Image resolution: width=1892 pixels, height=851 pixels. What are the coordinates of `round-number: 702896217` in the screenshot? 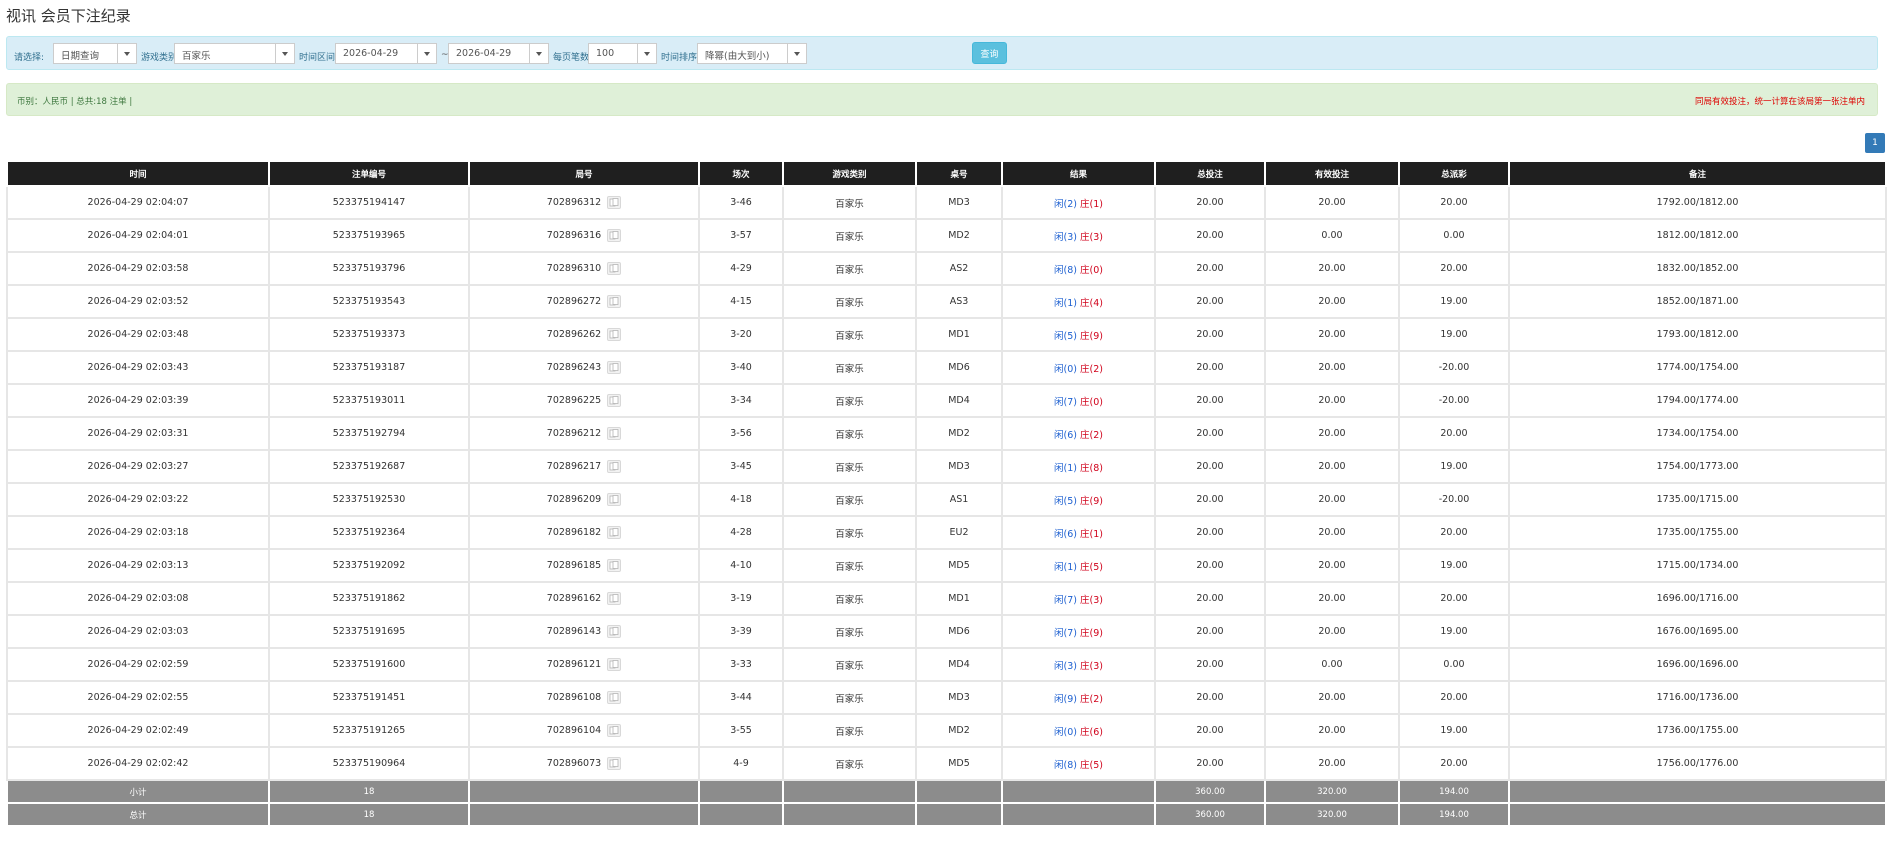 It's located at (574, 466).